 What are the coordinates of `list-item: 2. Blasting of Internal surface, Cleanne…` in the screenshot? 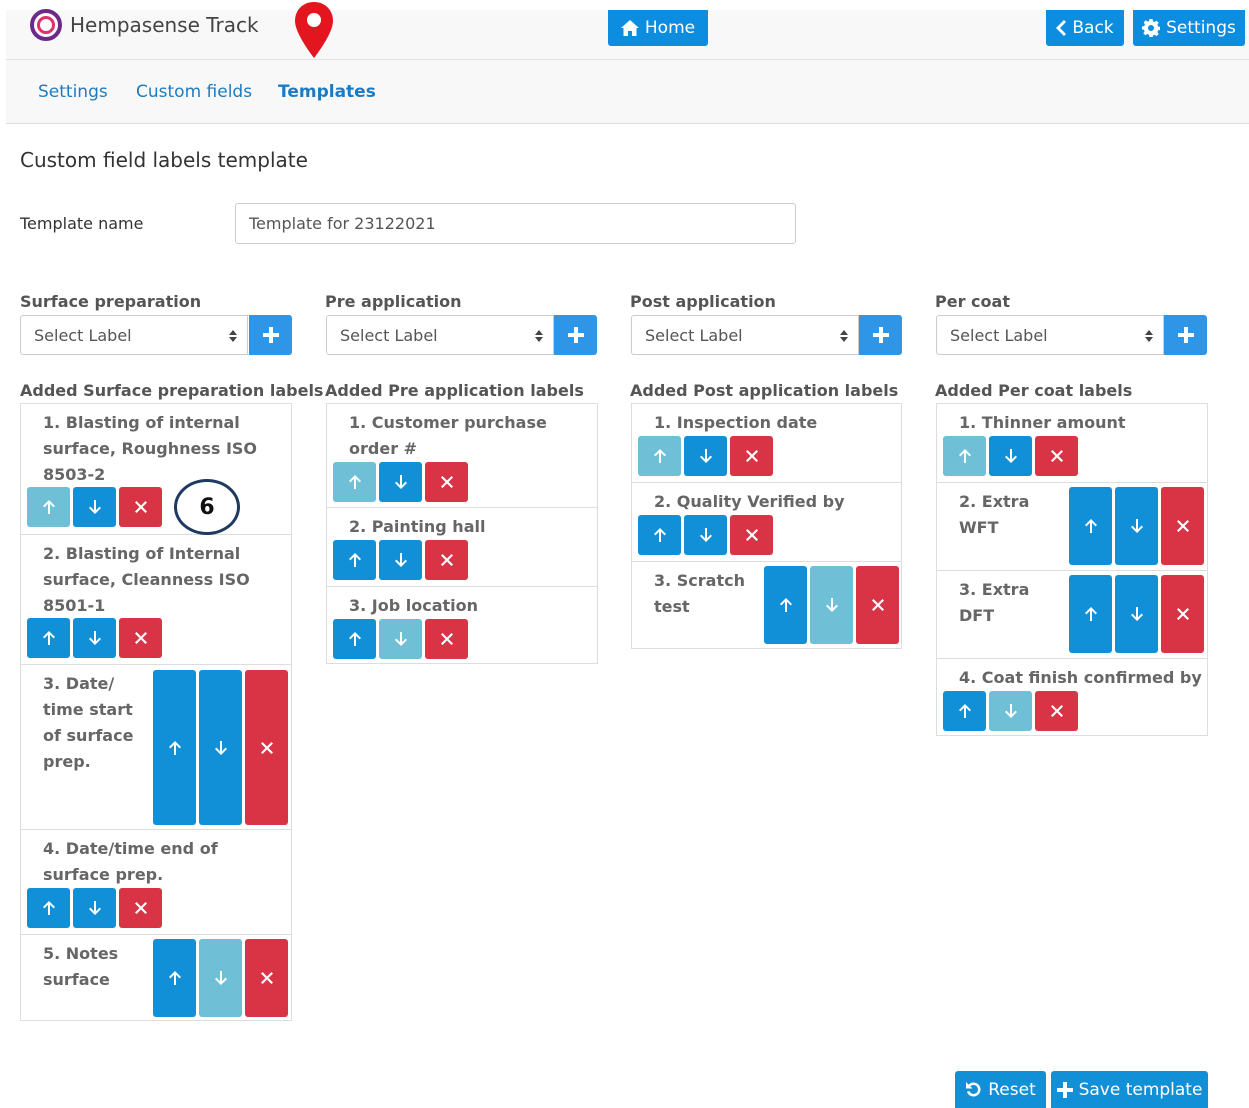 It's located at (156, 600).